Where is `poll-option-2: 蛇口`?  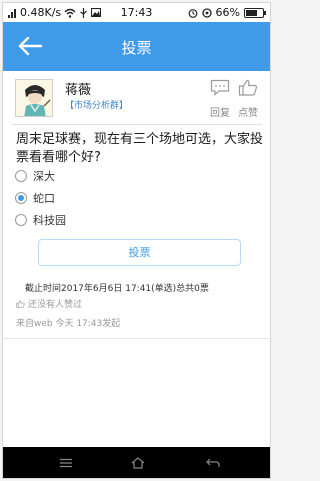 poll-option-2: 蛇口 is located at coordinates (35, 198).